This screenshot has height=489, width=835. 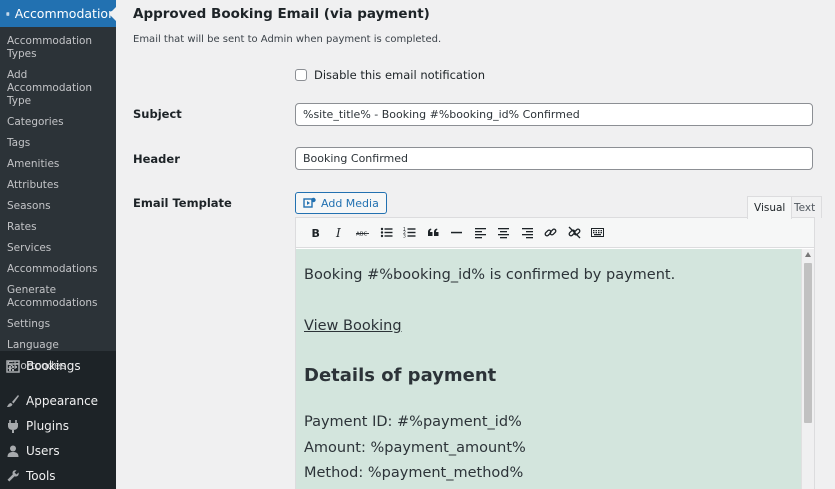 I want to click on svg-text: 3, so click(x=404, y=237).